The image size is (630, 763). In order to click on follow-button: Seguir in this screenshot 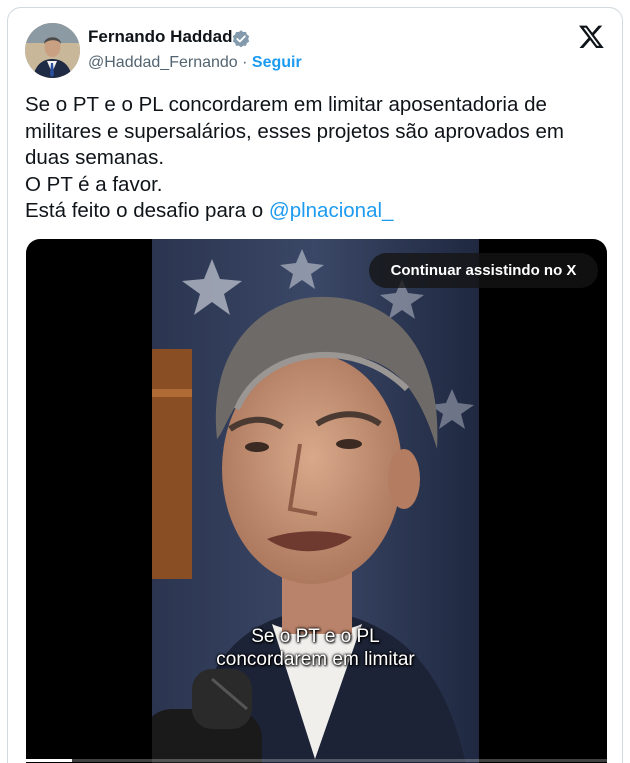, I will do `click(277, 62)`.